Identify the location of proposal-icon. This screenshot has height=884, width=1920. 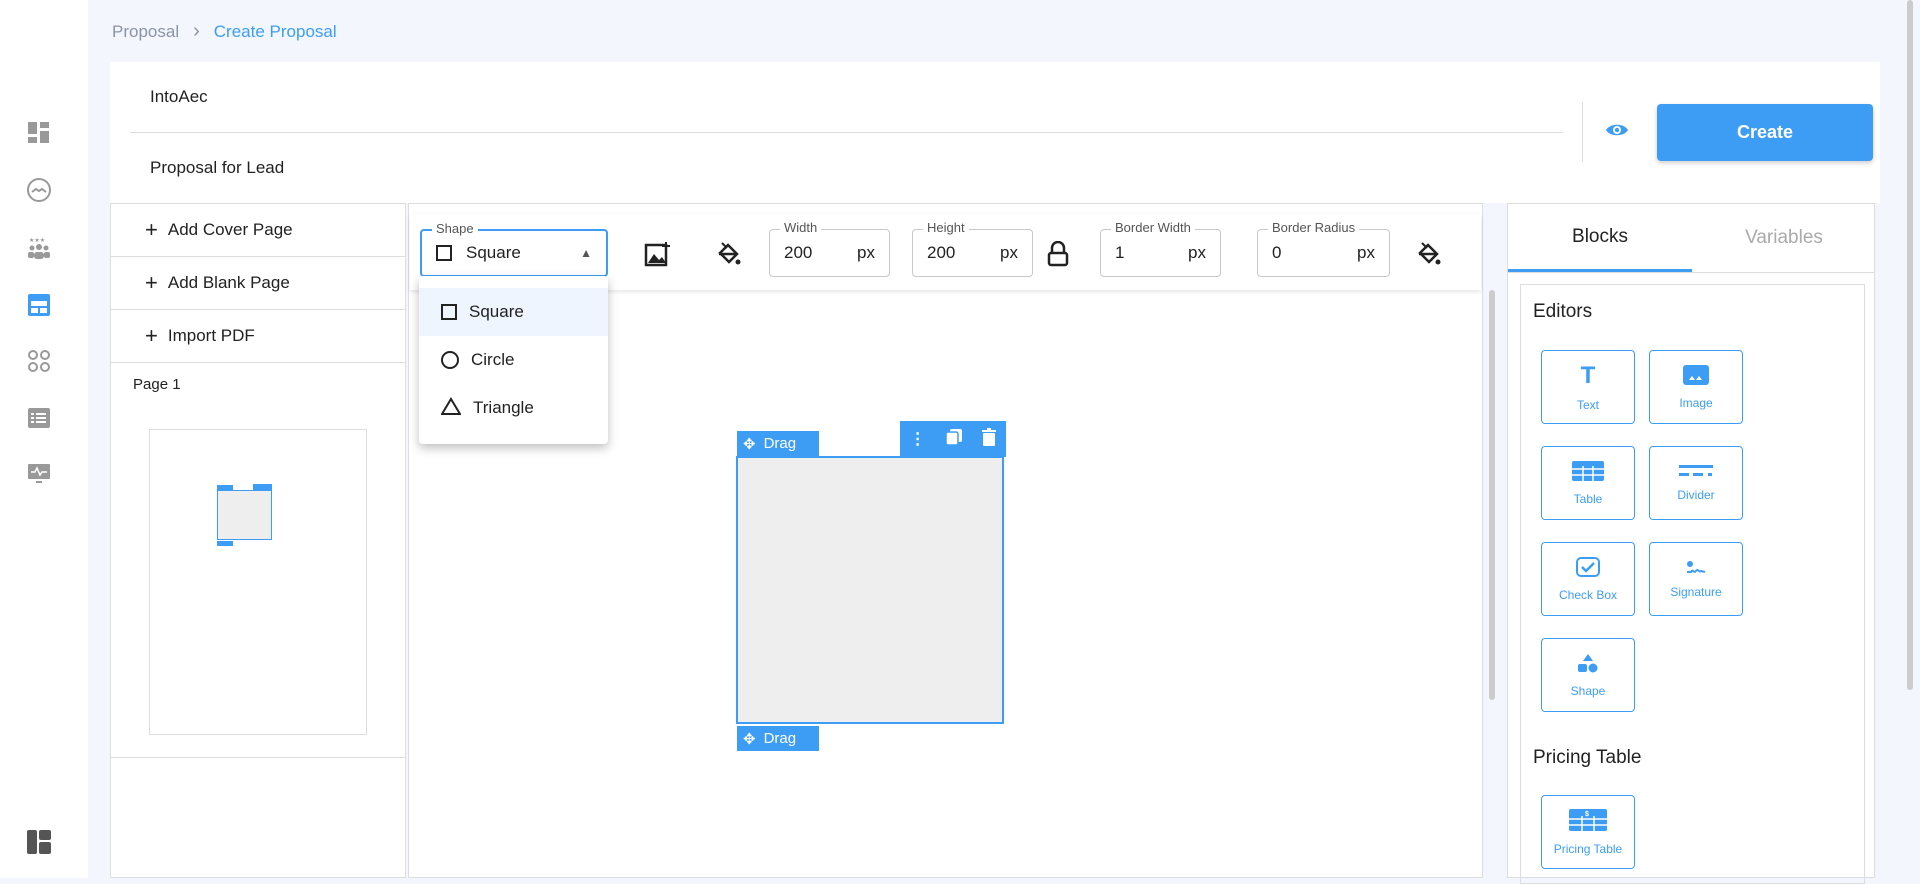
(39, 305).